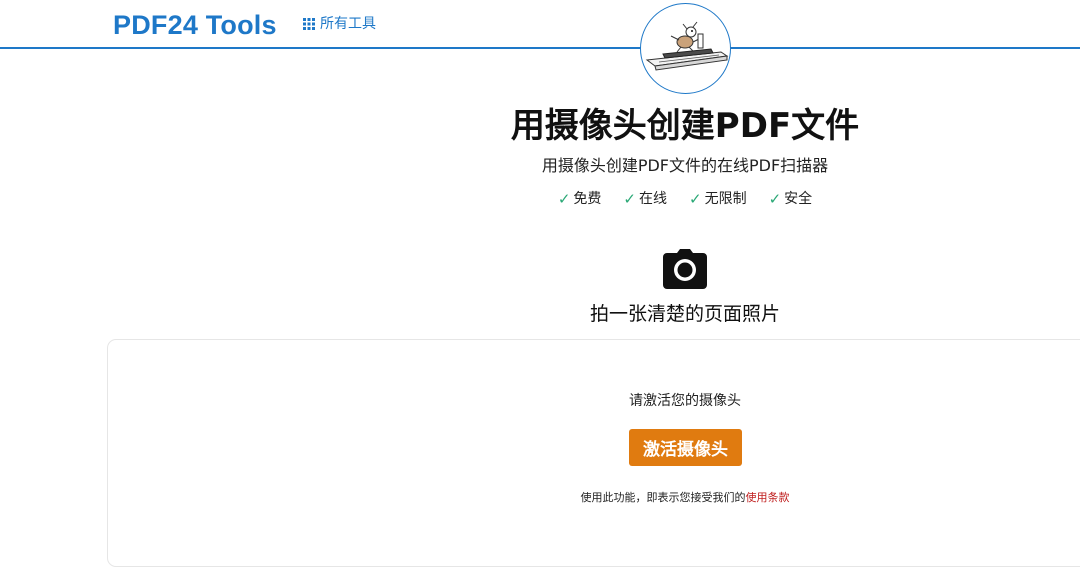 The image size is (1080, 569). I want to click on feature-item: ✓ 在线, so click(645, 199).